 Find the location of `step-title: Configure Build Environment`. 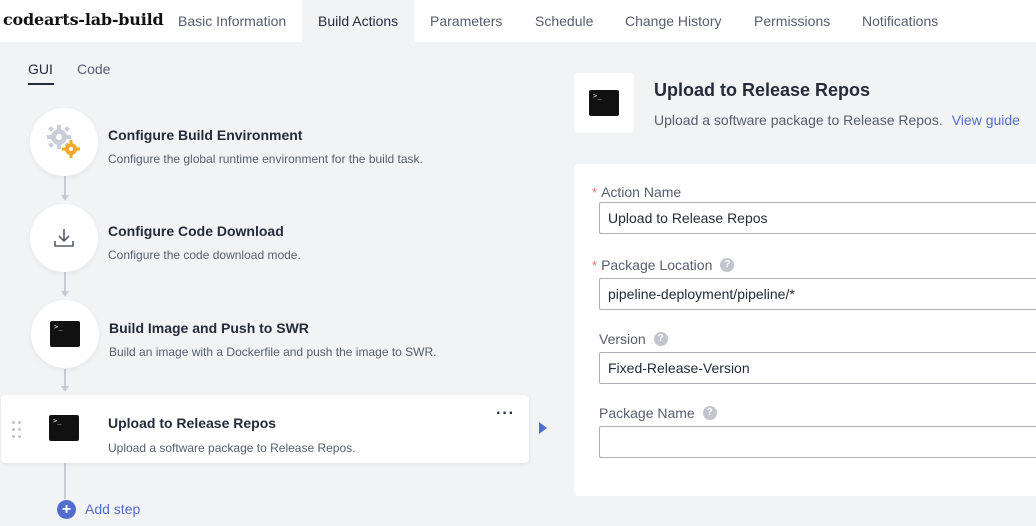

step-title: Configure Build Environment is located at coordinates (205, 135).